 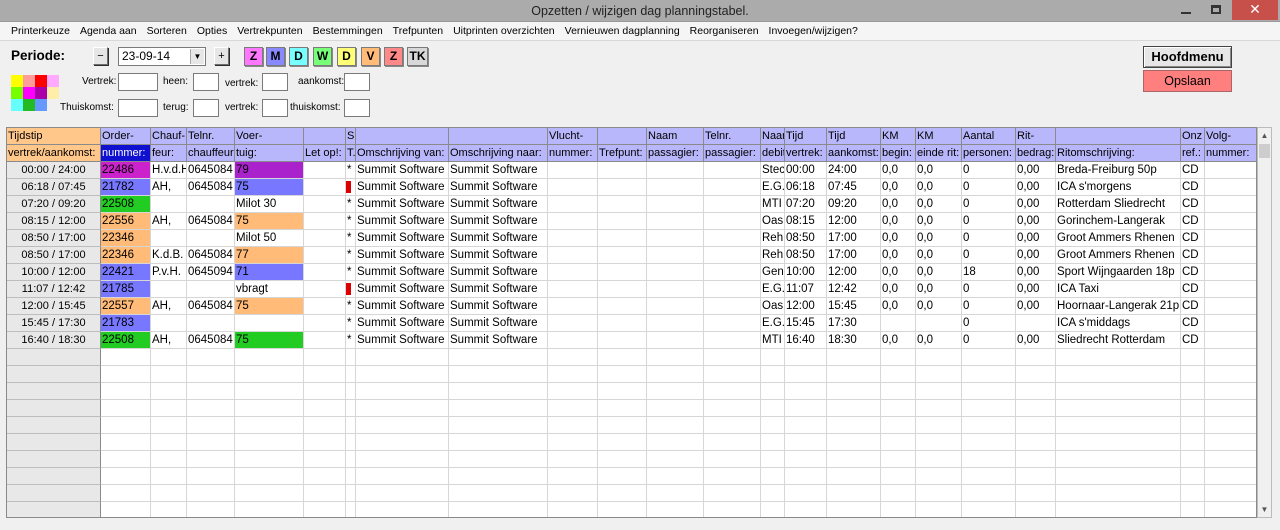 What do you see at coordinates (854, 136) in the screenshot?
I see `column-header: Tijd` at bounding box center [854, 136].